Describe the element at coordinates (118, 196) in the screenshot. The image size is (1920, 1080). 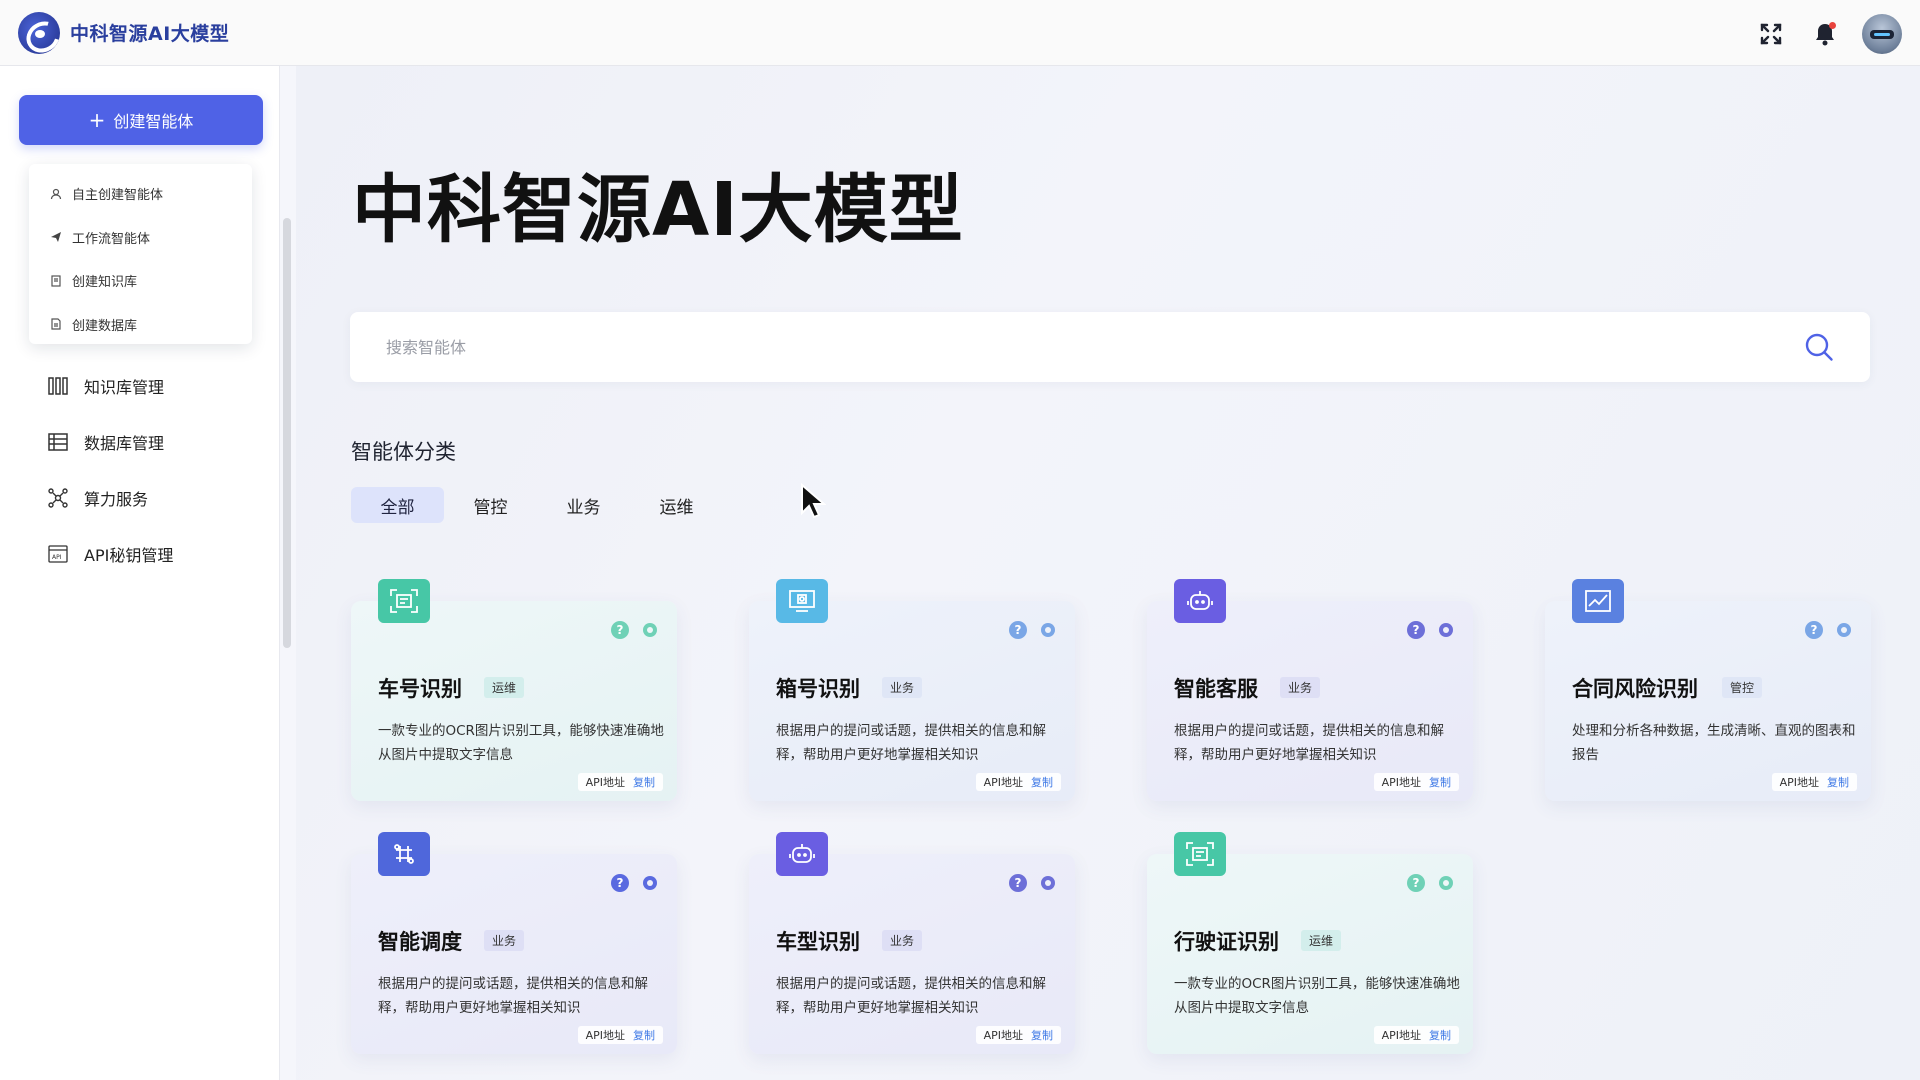
I see `dropdown-item-label: 自主创建智能体` at that location.